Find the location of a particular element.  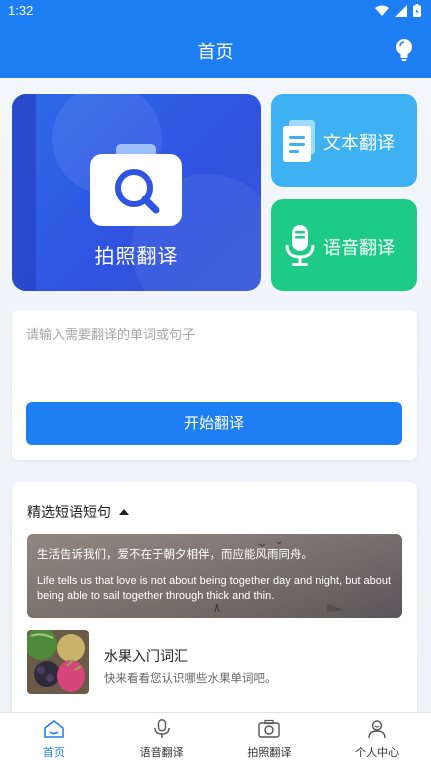

quote-chinese: 生活告诉我们，爱不在于朝夕相伴，而应能风雨同舟。 is located at coordinates (175, 554).